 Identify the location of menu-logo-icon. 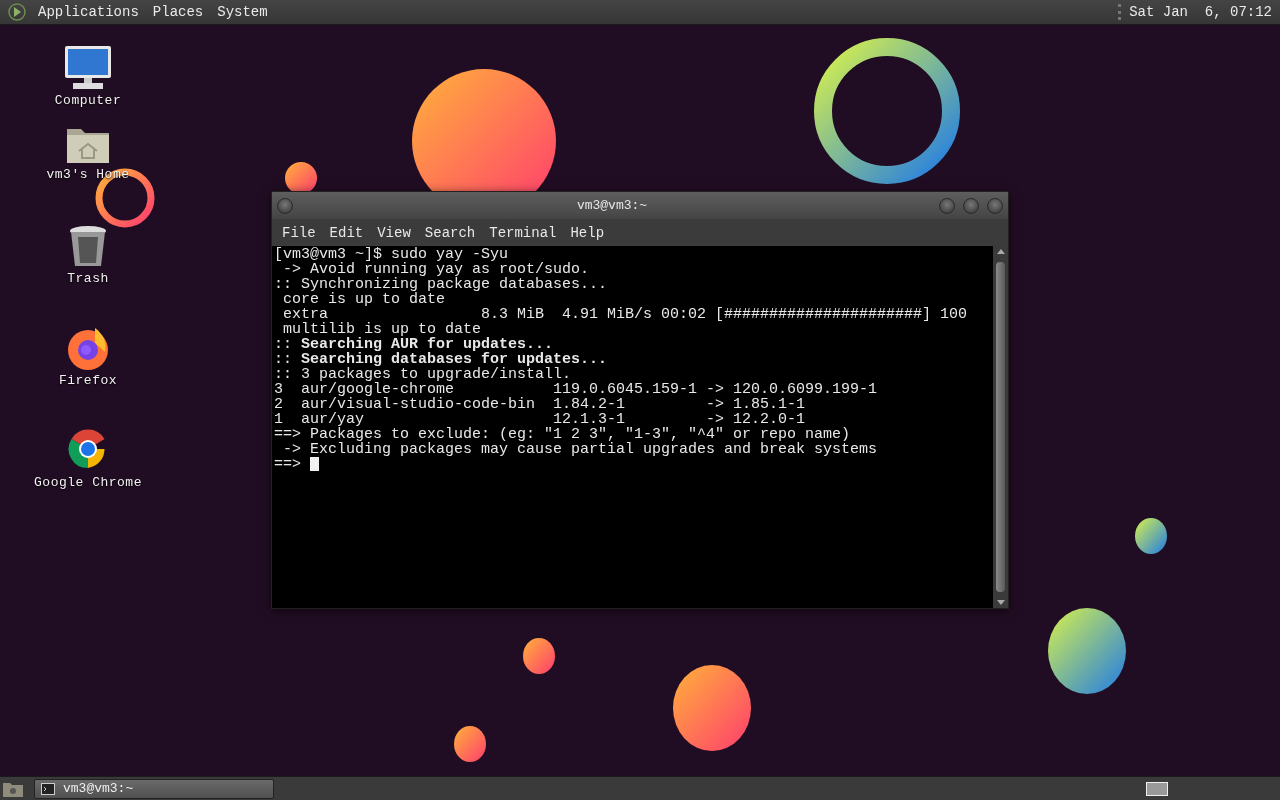
(17, 12).